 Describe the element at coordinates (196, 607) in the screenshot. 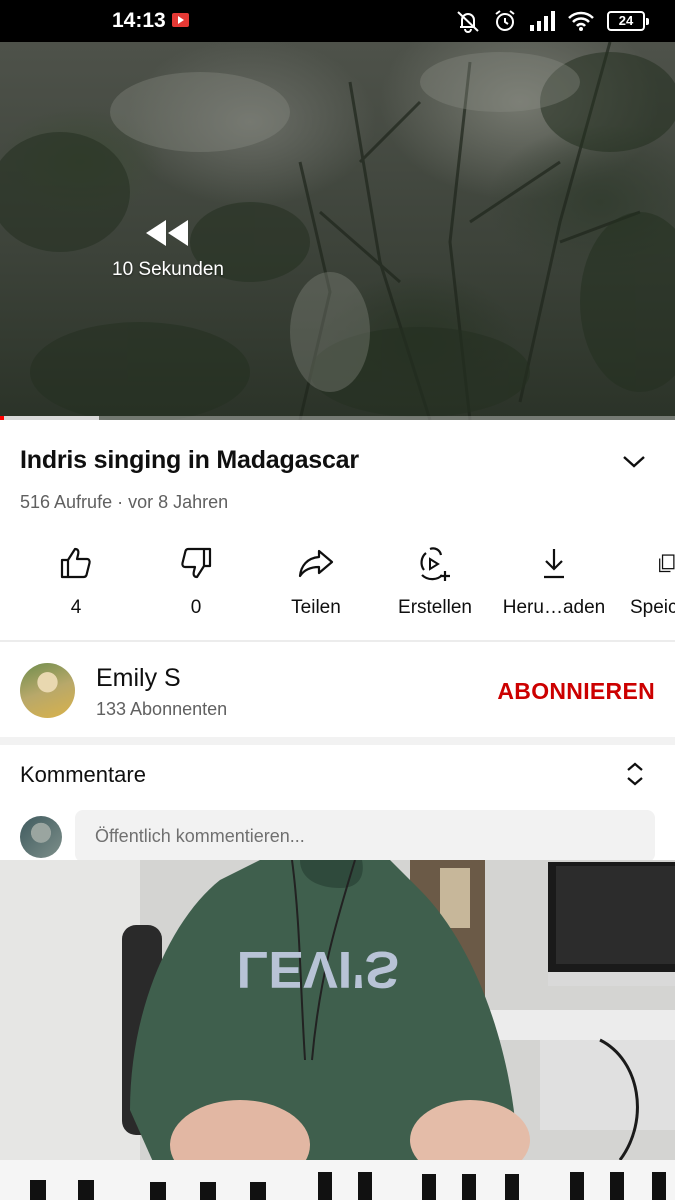

I see `dislike-count: 0` at that location.